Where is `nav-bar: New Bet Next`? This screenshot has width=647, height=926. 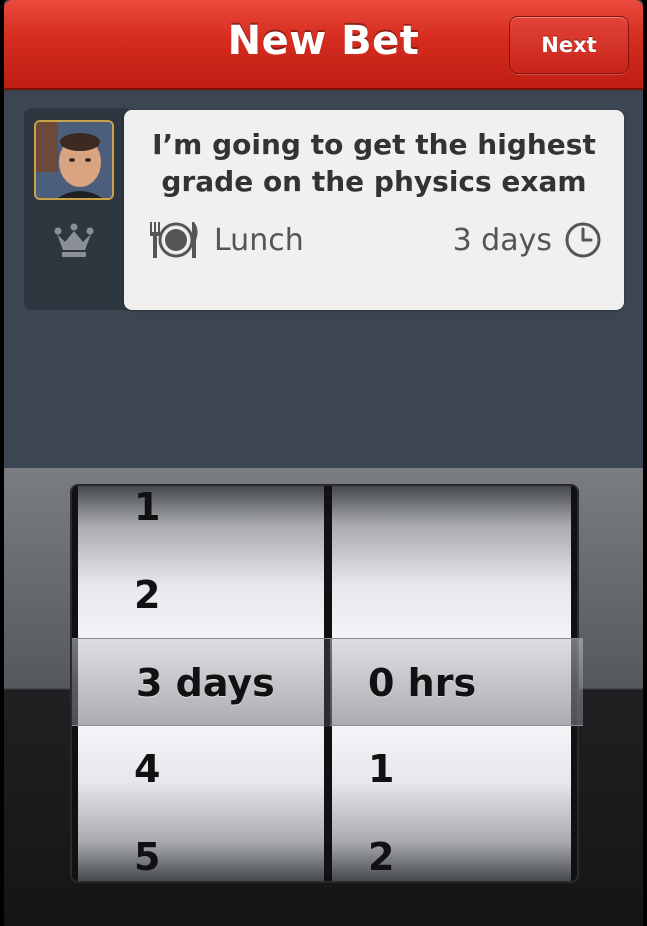 nav-bar: New Bet Next is located at coordinates (323, 45).